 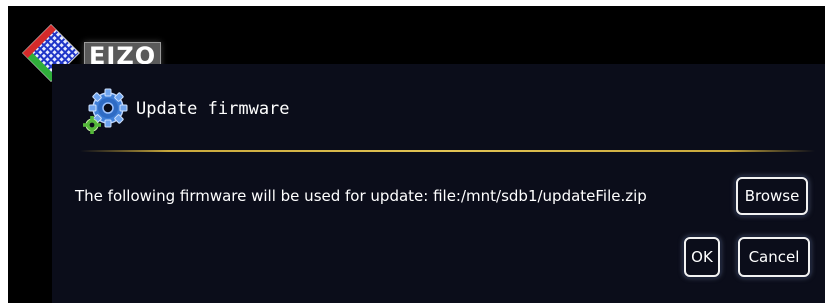 What do you see at coordinates (702, 257) in the screenshot?
I see `ok-button: OK` at bounding box center [702, 257].